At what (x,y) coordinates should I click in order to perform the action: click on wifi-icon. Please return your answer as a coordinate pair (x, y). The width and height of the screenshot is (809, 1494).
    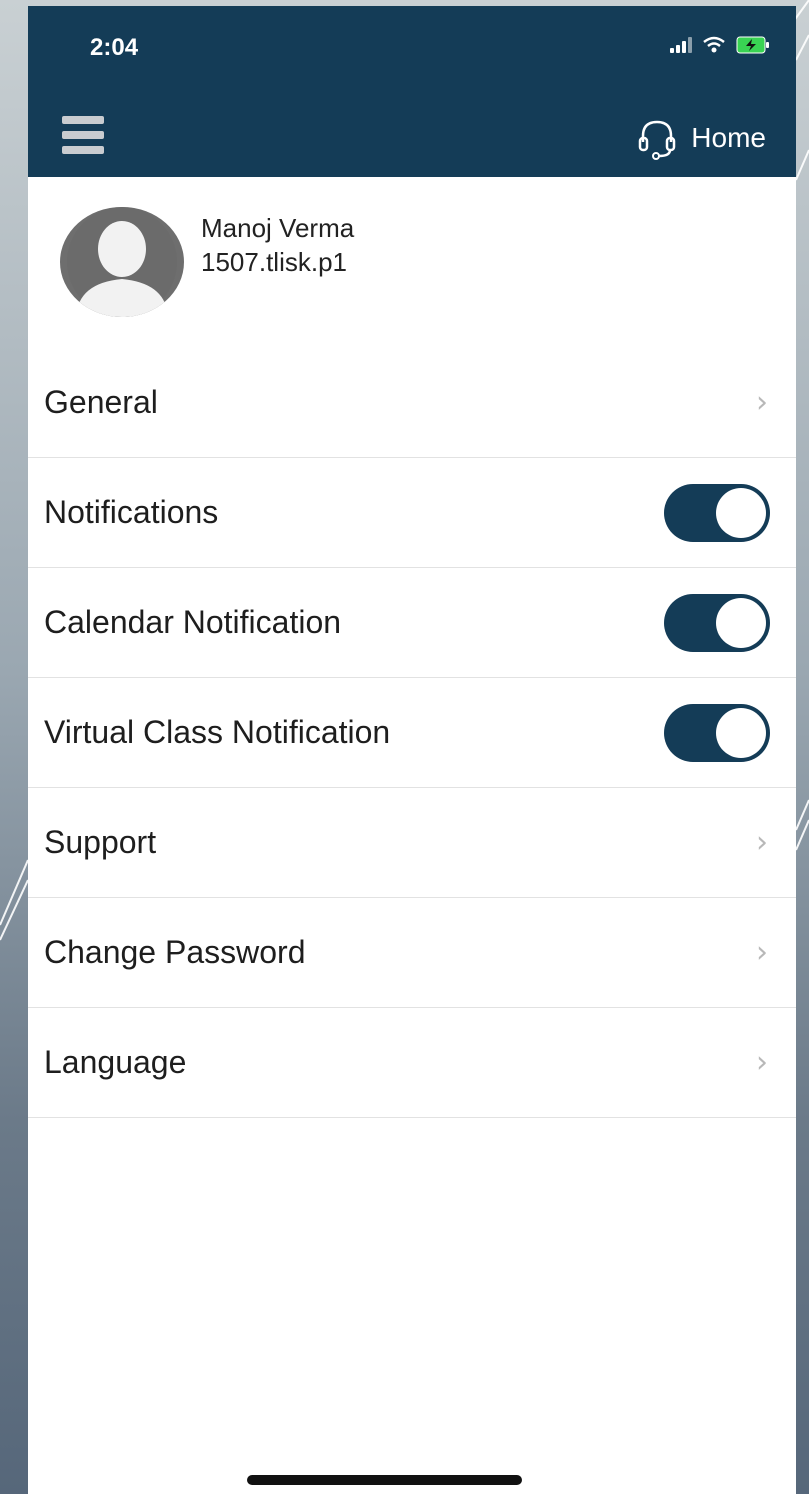
    Looking at the image, I should click on (714, 44).